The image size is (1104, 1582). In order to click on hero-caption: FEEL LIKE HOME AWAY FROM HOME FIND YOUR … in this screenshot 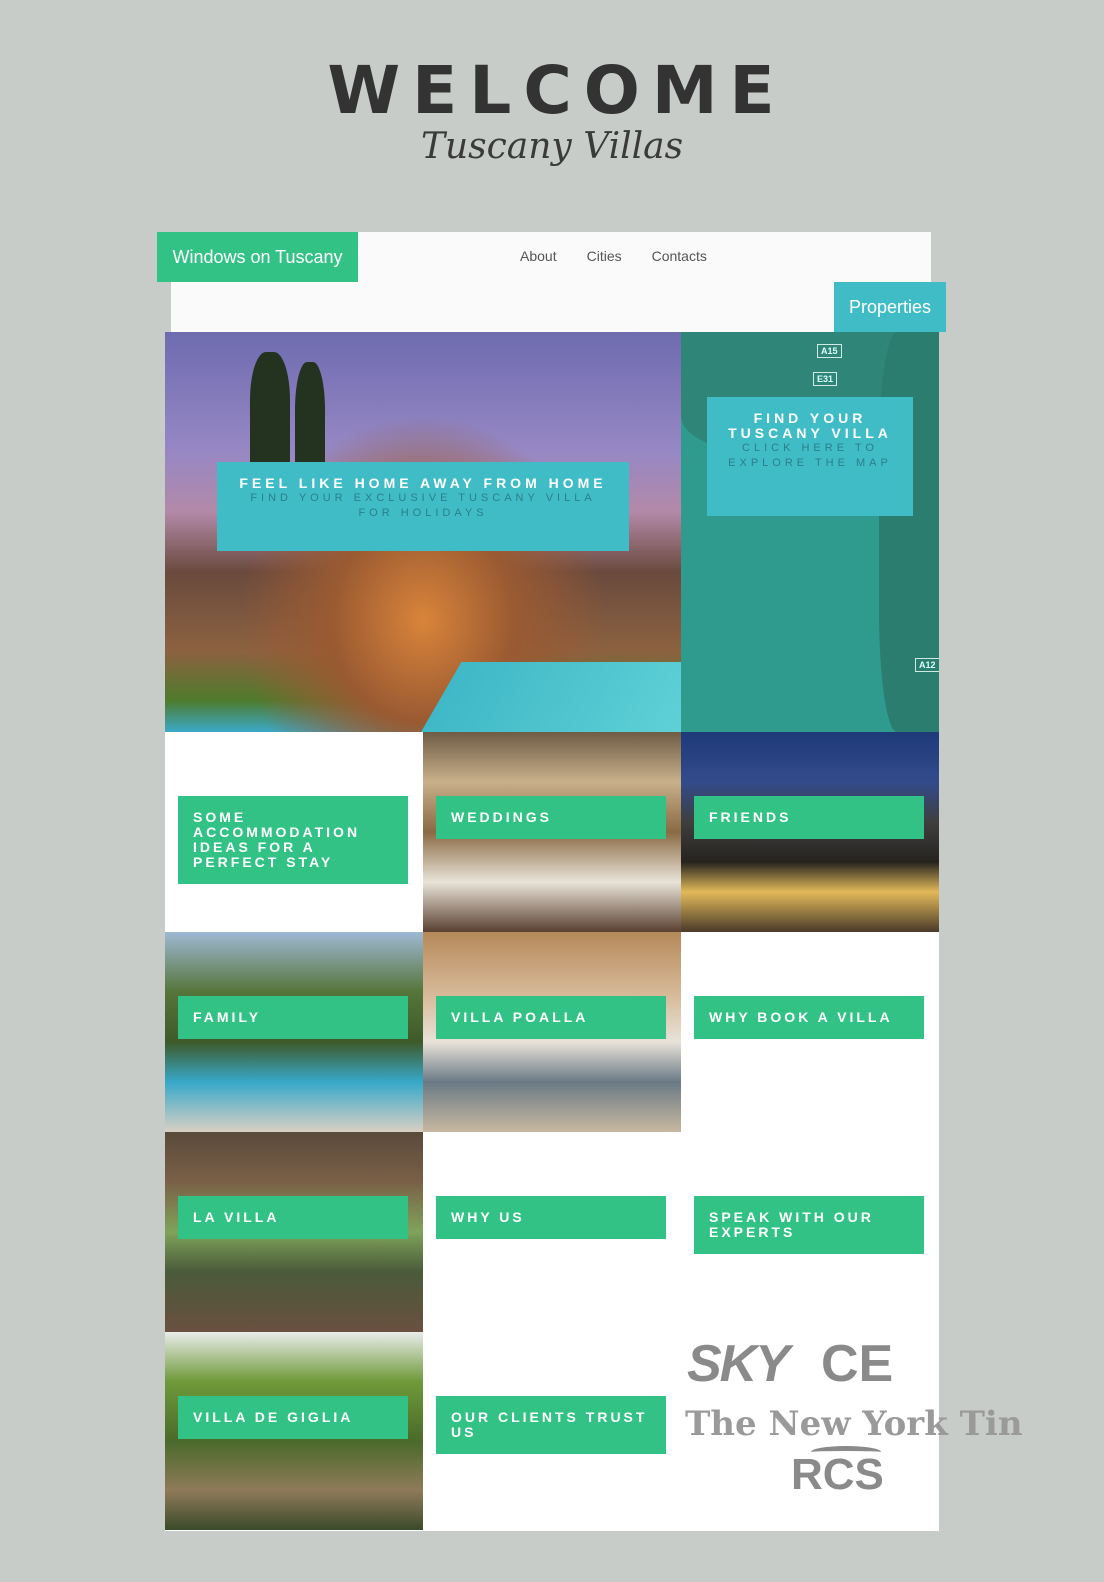, I will do `click(423, 506)`.